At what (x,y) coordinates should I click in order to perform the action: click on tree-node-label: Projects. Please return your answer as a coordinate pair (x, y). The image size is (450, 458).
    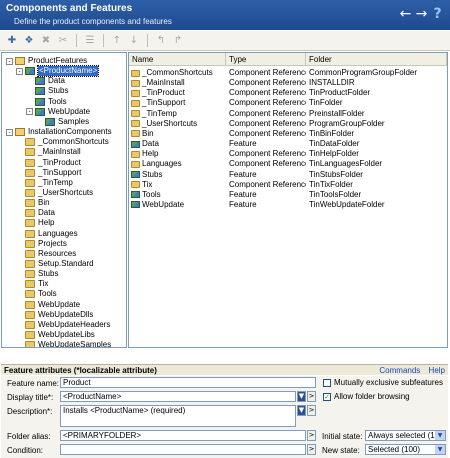
    Looking at the image, I should click on (52, 243).